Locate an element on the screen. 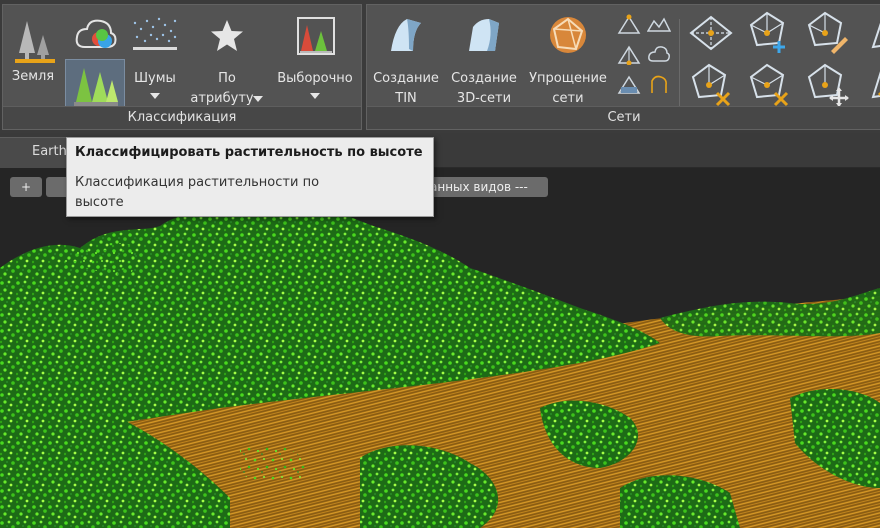 The image size is (880, 528). saved-views-label: анных видов --- is located at coordinates (479, 187).